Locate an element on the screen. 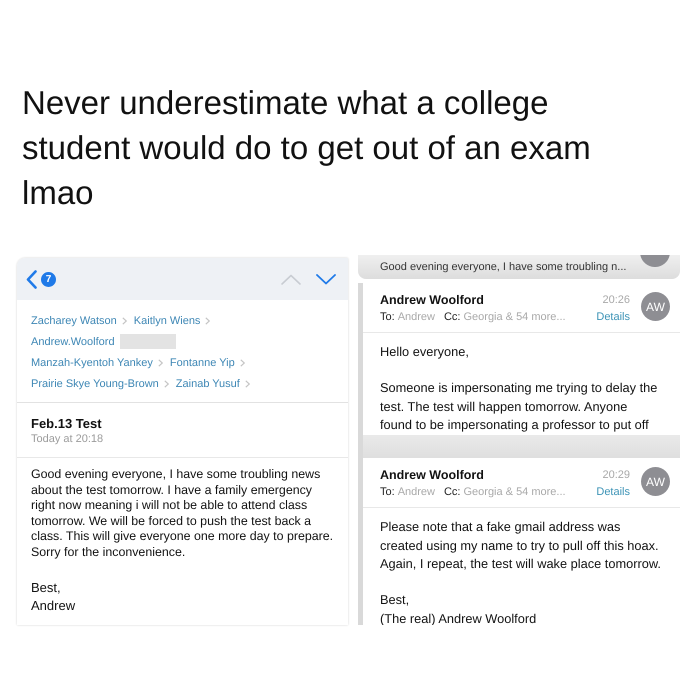 This screenshot has height=700, width=700. recipient-name: Manzah-Kyentoh Yankey is located at coordinates (92, 362).